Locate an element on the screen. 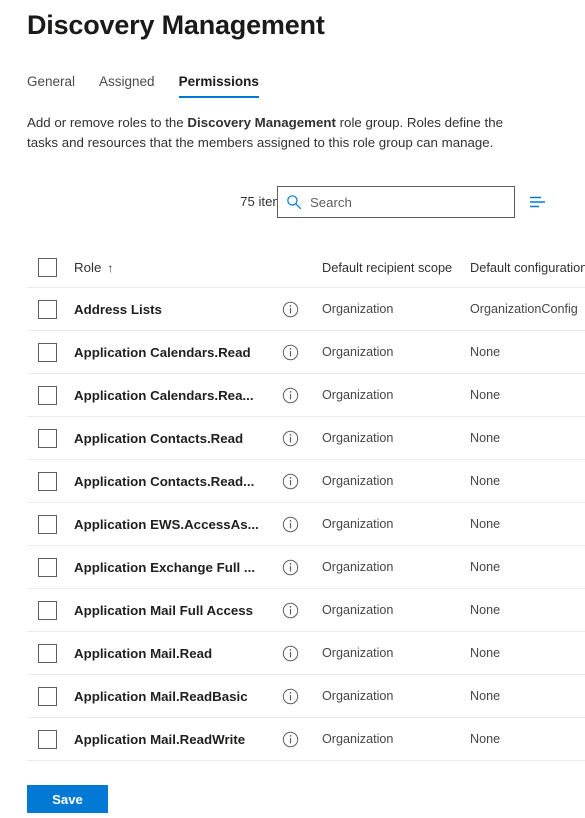  tab-permissions-label: Permissions is located at coordinates (218, 81).